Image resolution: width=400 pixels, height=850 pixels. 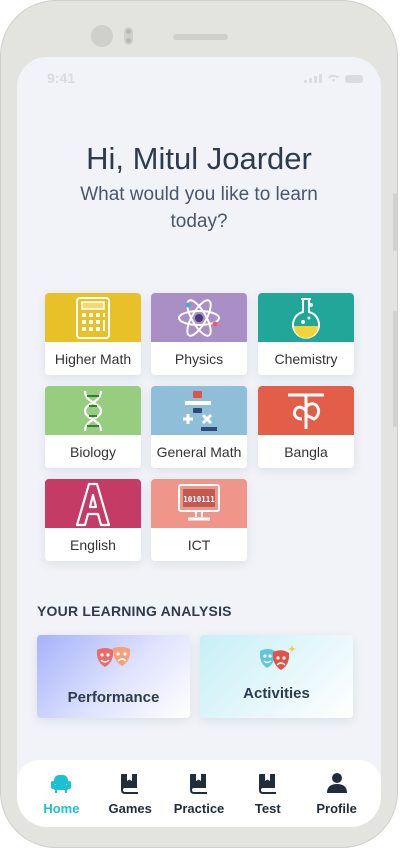 I want to click on dna-icon, so click(x=93, y=410).